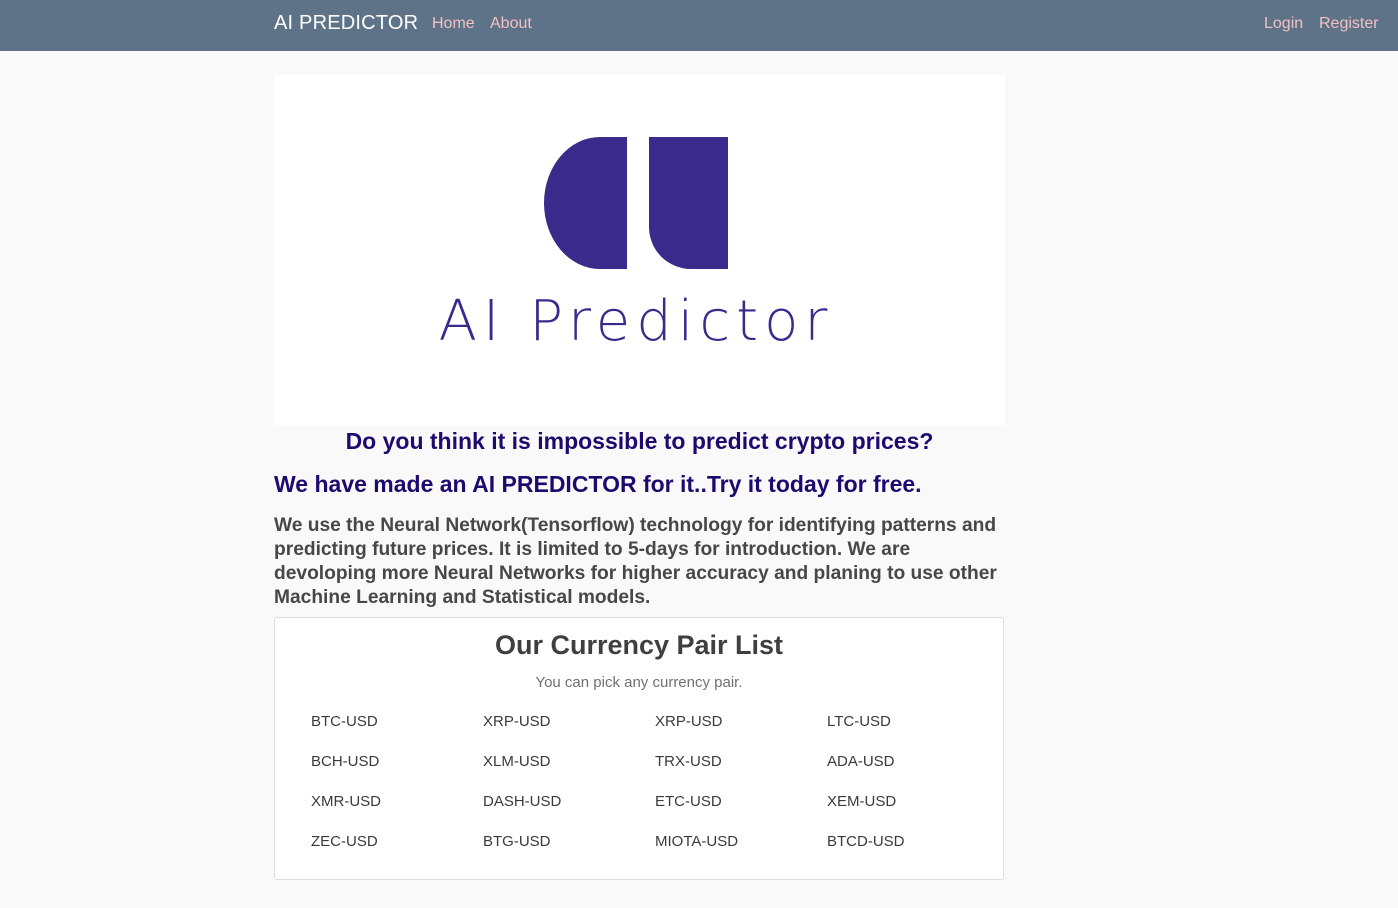  Describe the element at coordinates (636, 245) in the screenshot. I see `ai-predictor-logo: AI Predictor` at that location.